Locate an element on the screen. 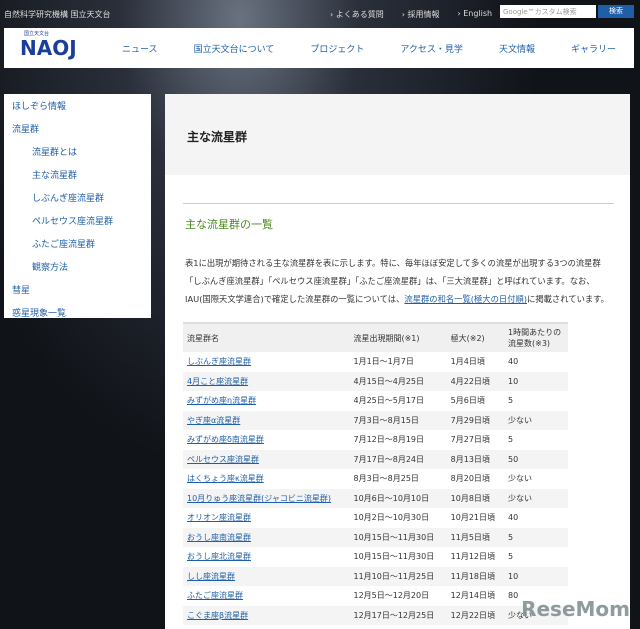 Image resolution: width=640 pixels, height=629 pixels. table-row: ふたご座流星群 12月5日～12月20日 12月14日頃 80 is located at coordinates (375, 596).